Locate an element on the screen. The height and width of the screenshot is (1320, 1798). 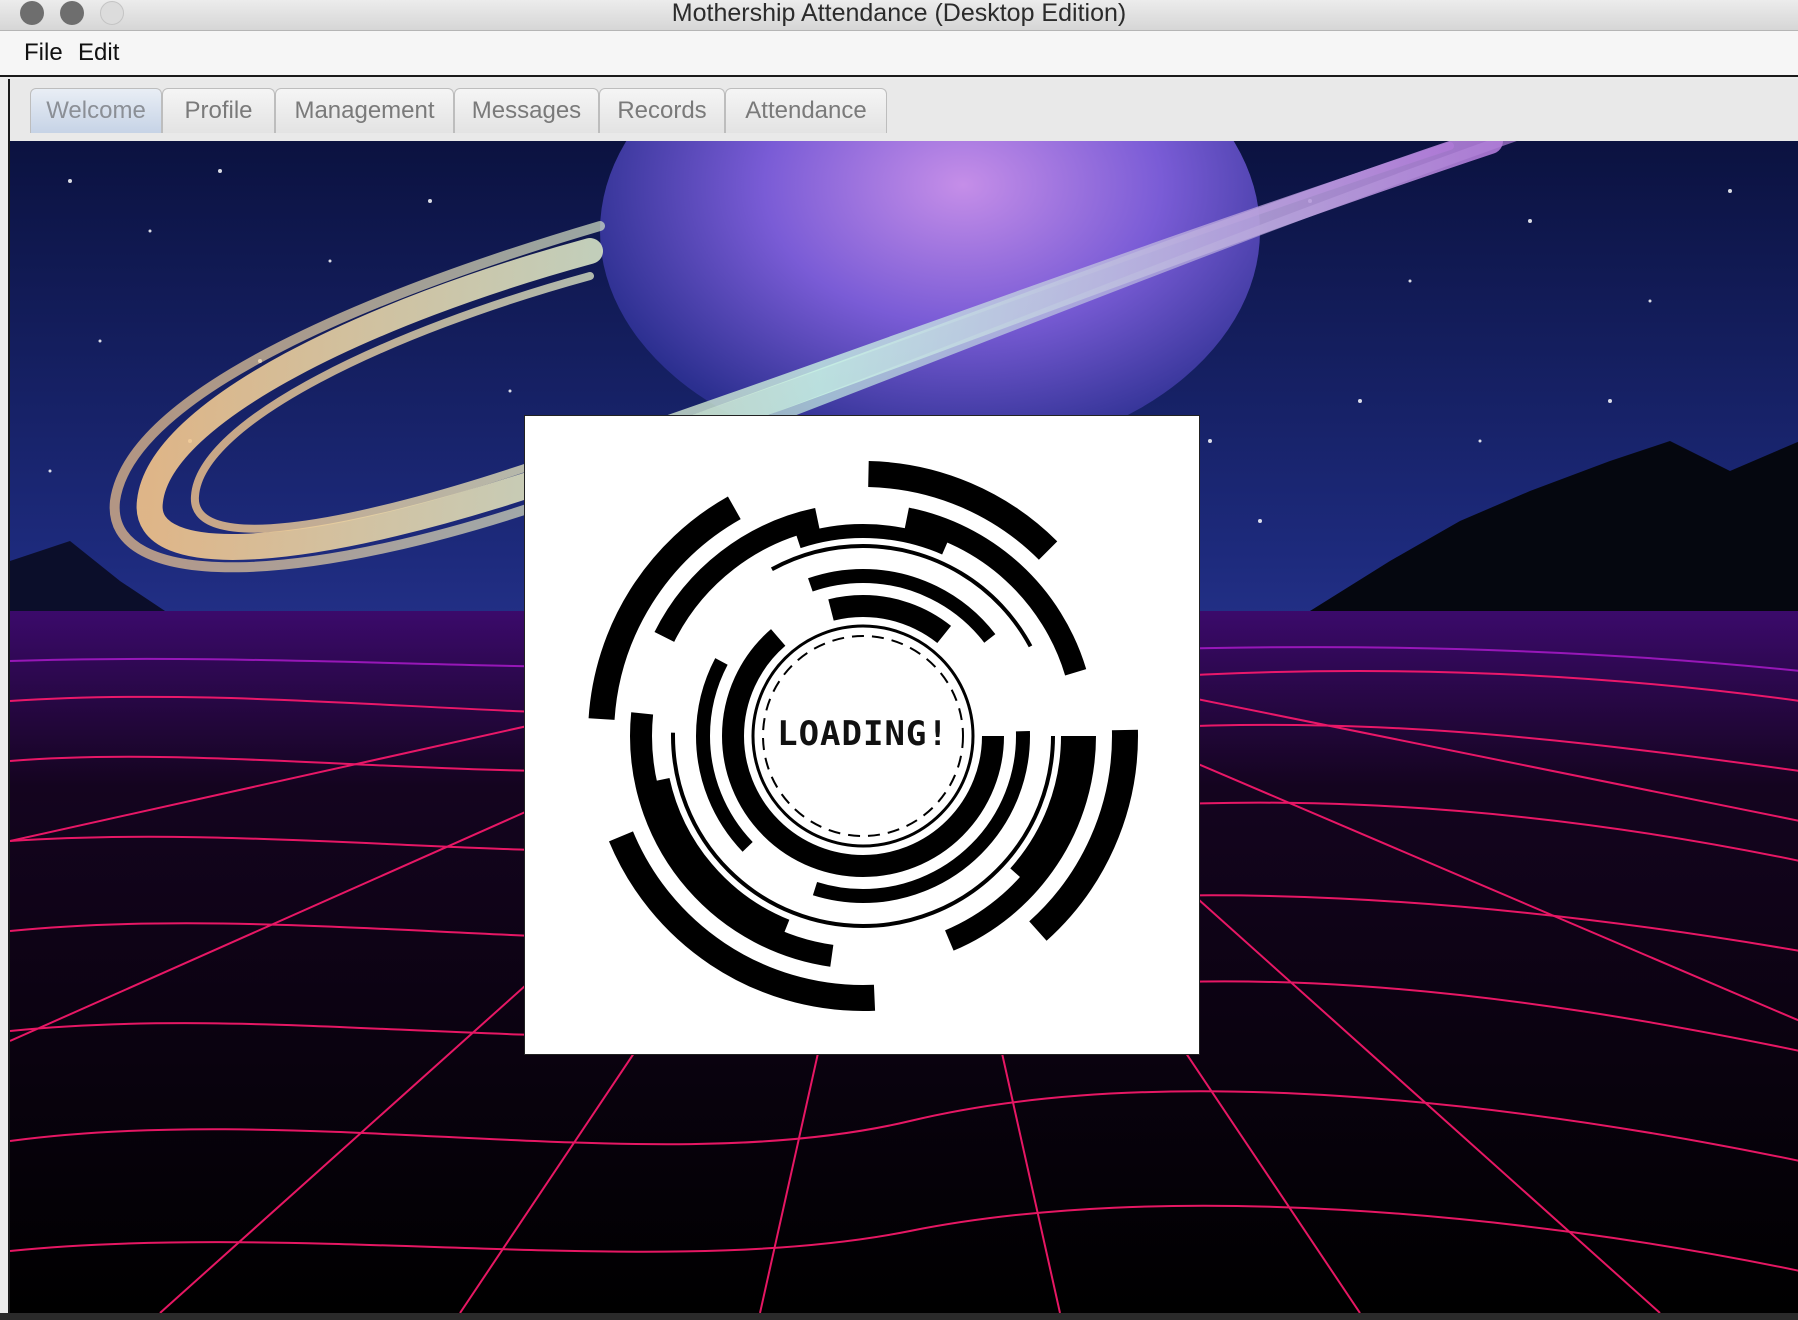
window-bottom-edge is located at coordinates (899, 1316).